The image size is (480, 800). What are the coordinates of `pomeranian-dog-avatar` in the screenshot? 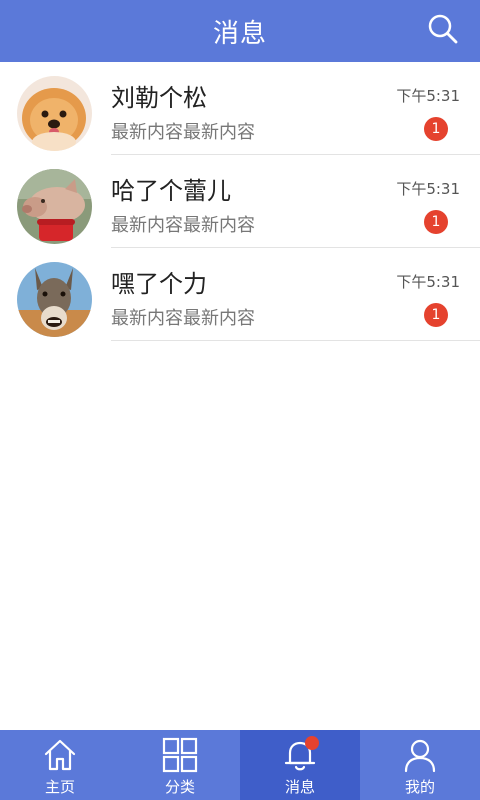 It's located at (54, 113).